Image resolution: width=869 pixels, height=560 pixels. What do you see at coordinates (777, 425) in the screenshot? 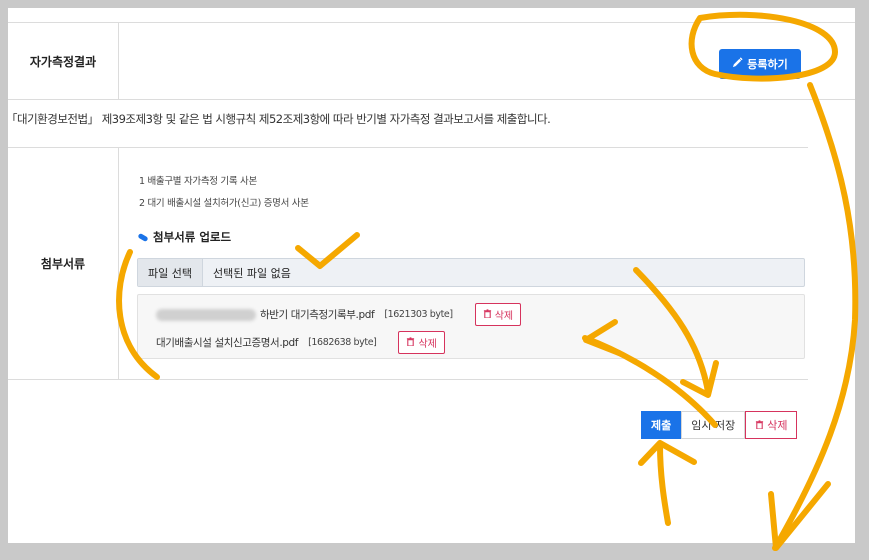
I see `delete-button-label: 삭제` at bounding box center [777, 425].